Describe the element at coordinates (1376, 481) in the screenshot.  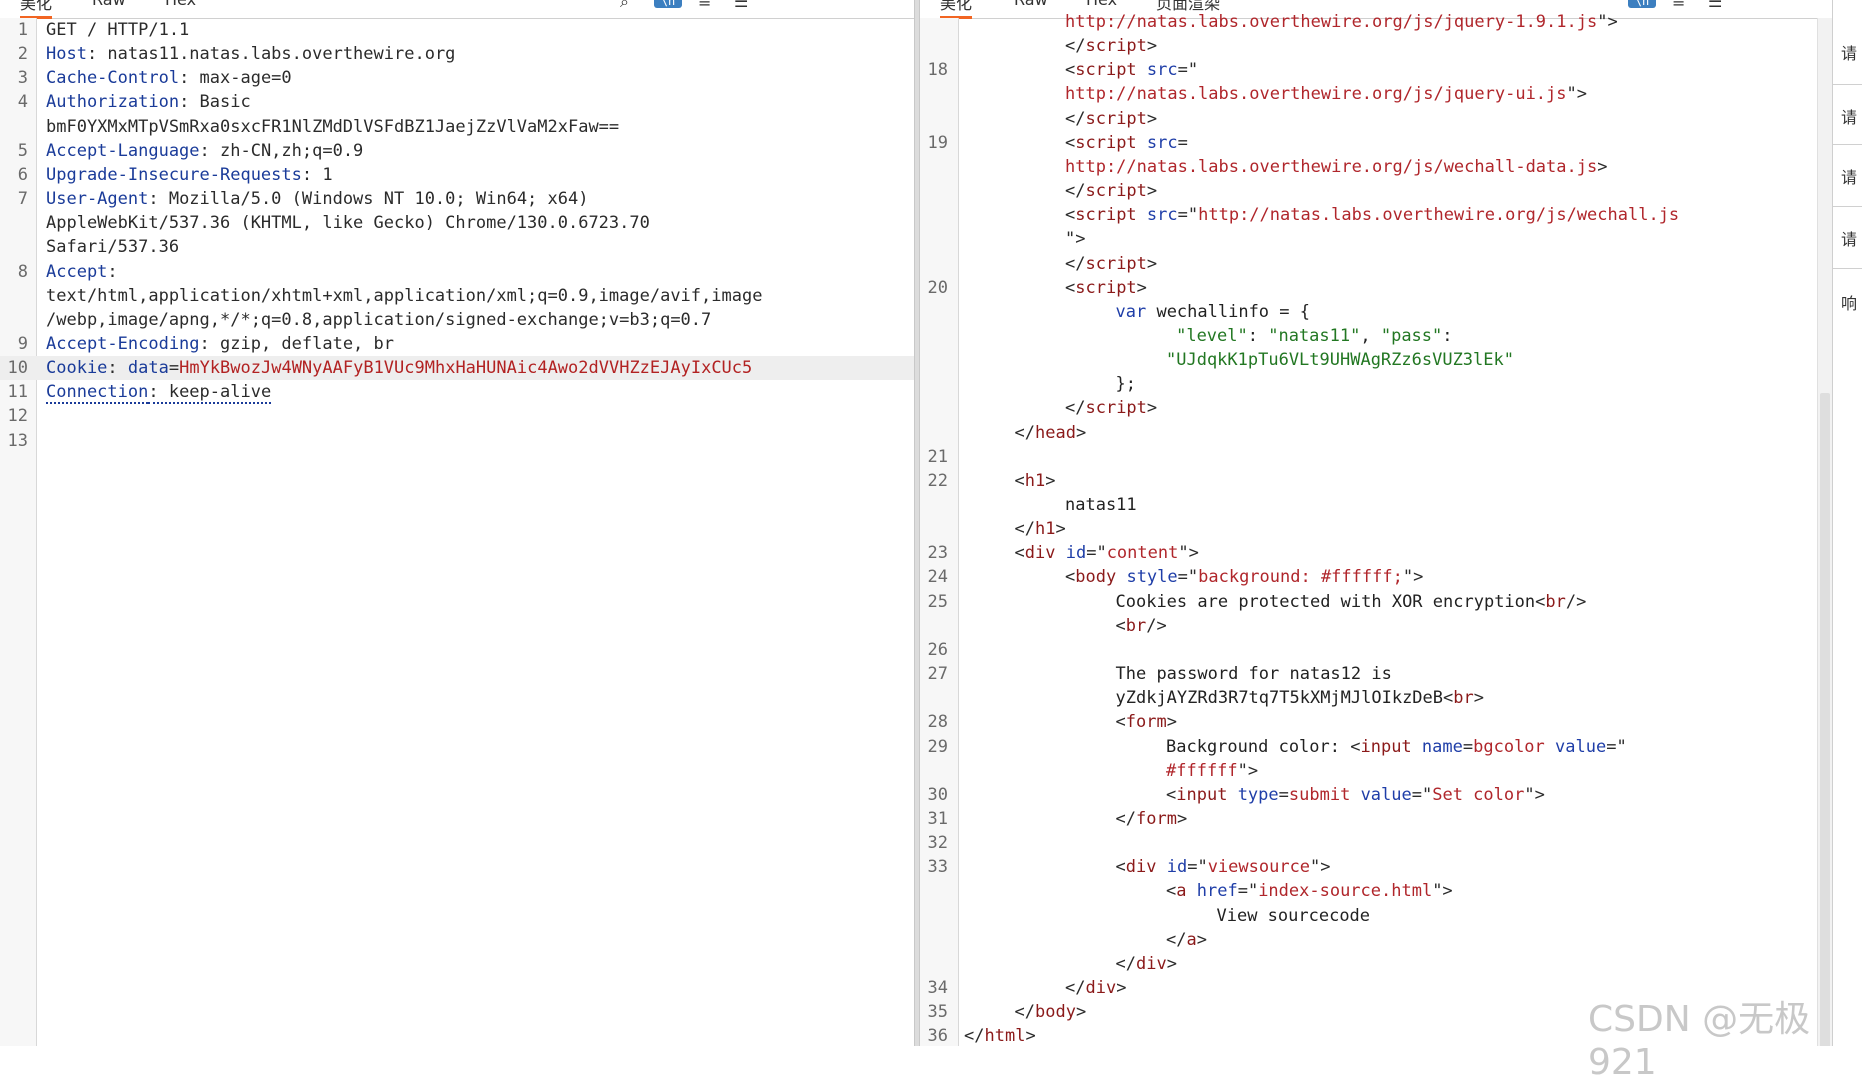
I see `code-line: 22 <h1>` at that location.